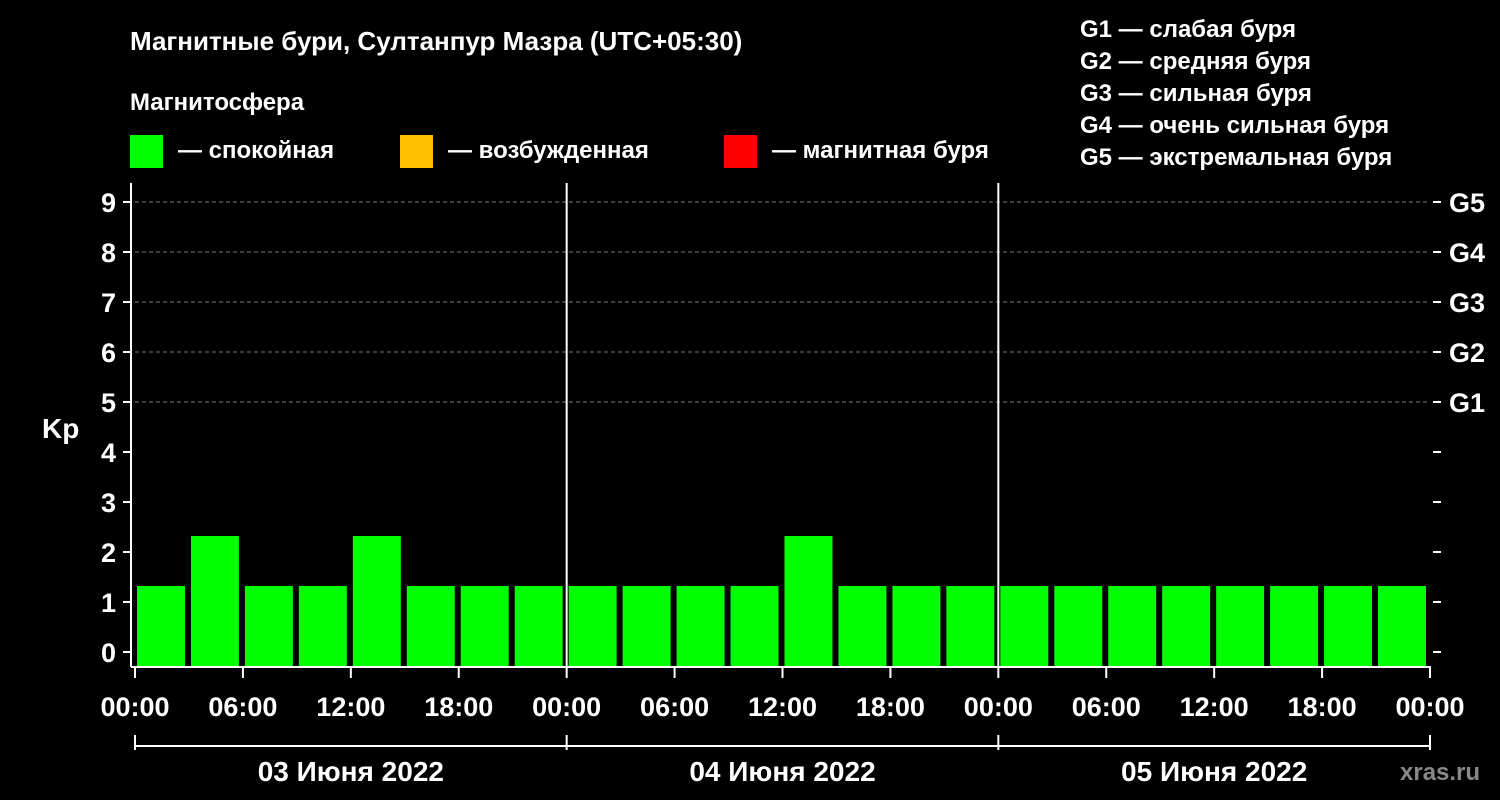  What do you see at coordinates (256, 150) in the screenshot?
I see `legend-label-calm: — спокойная` at bounding box center [256, 150].